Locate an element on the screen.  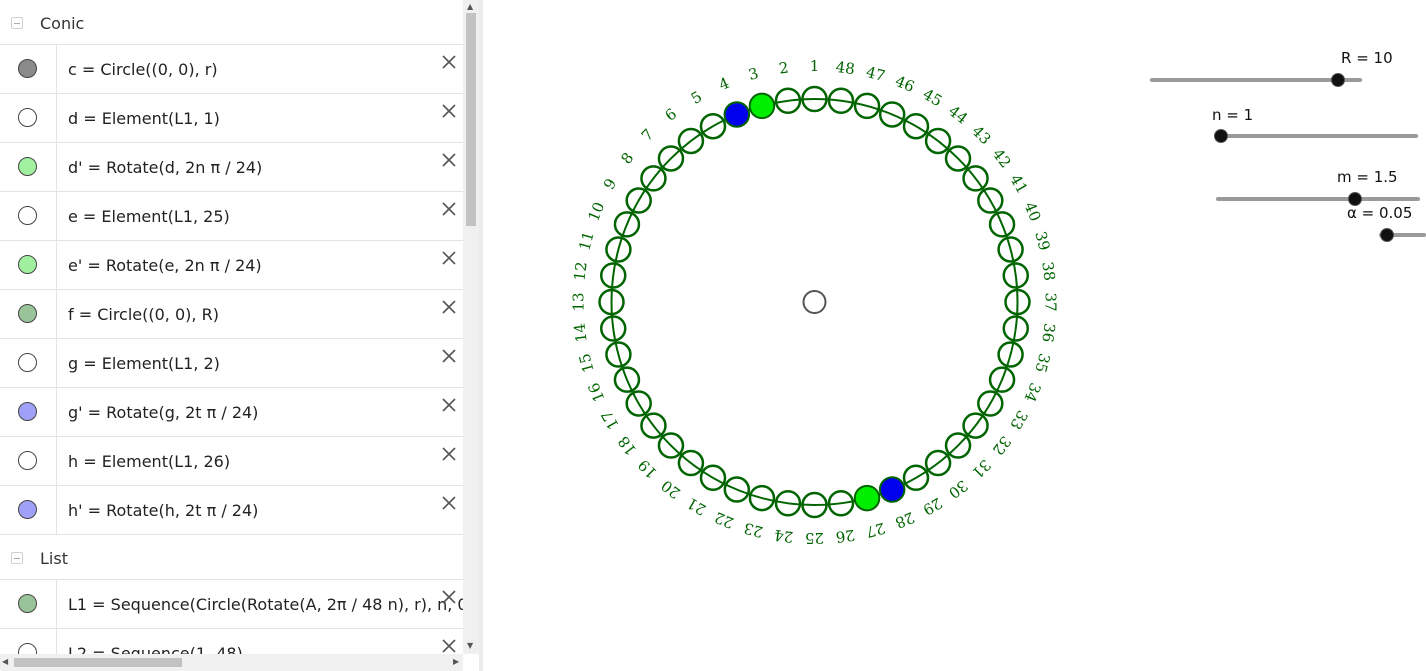
algebra-row: e = Element(L1, 25) is located at coordinates (231, 216).